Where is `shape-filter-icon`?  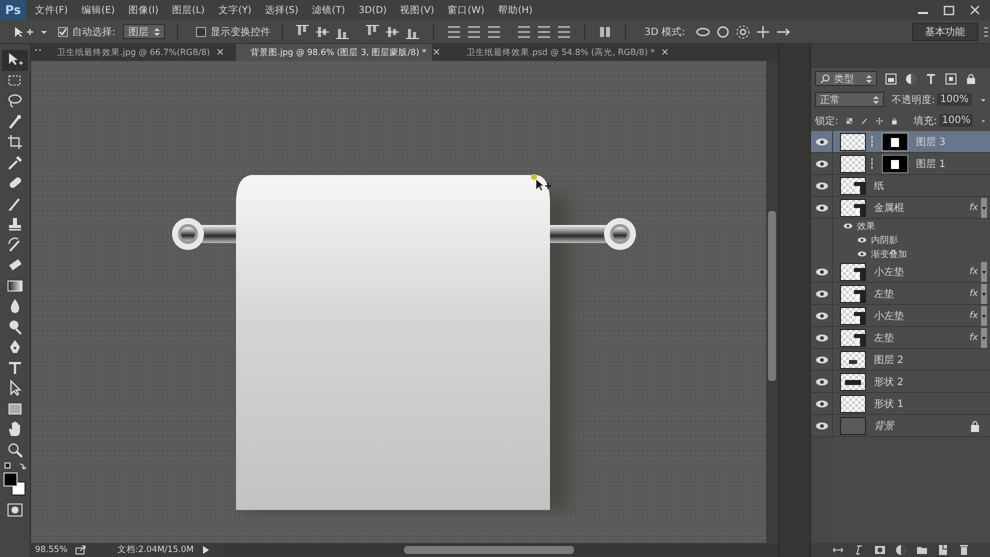 shape-filter-icon is located at coordinates (951, 78).